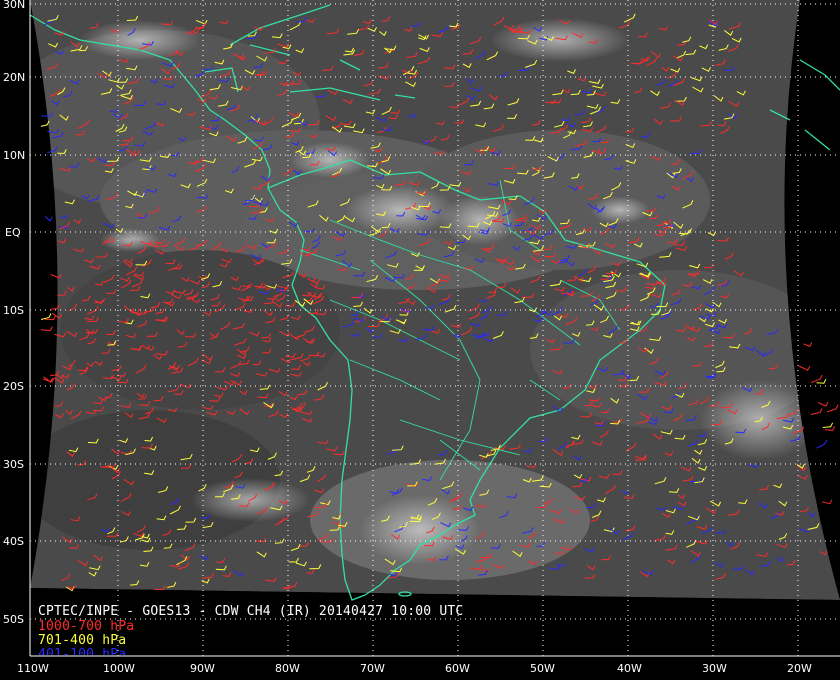  What do you see at coordinates (372, 668) in the screenshot?
I see `lon-label: 70W` at bounding box center [372, 668].